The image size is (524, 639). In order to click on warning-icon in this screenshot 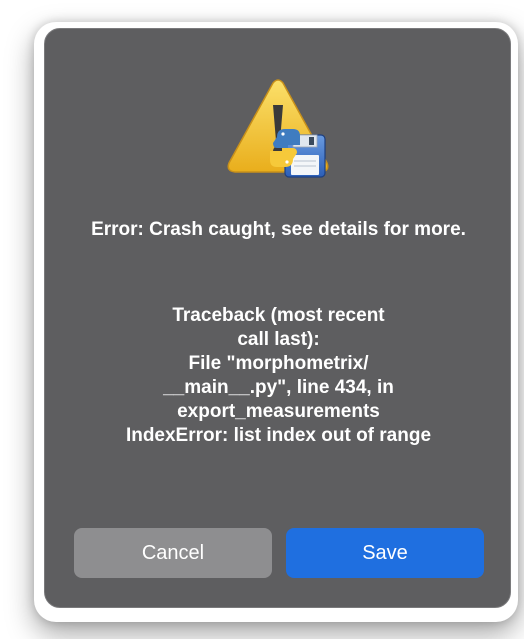, I will do `click(278, 128)`.